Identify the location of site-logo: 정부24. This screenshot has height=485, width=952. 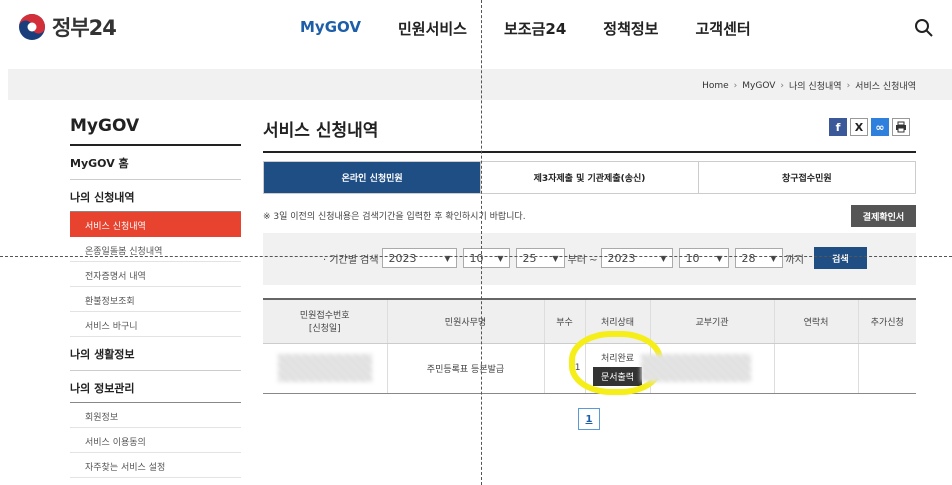
(67, 27).